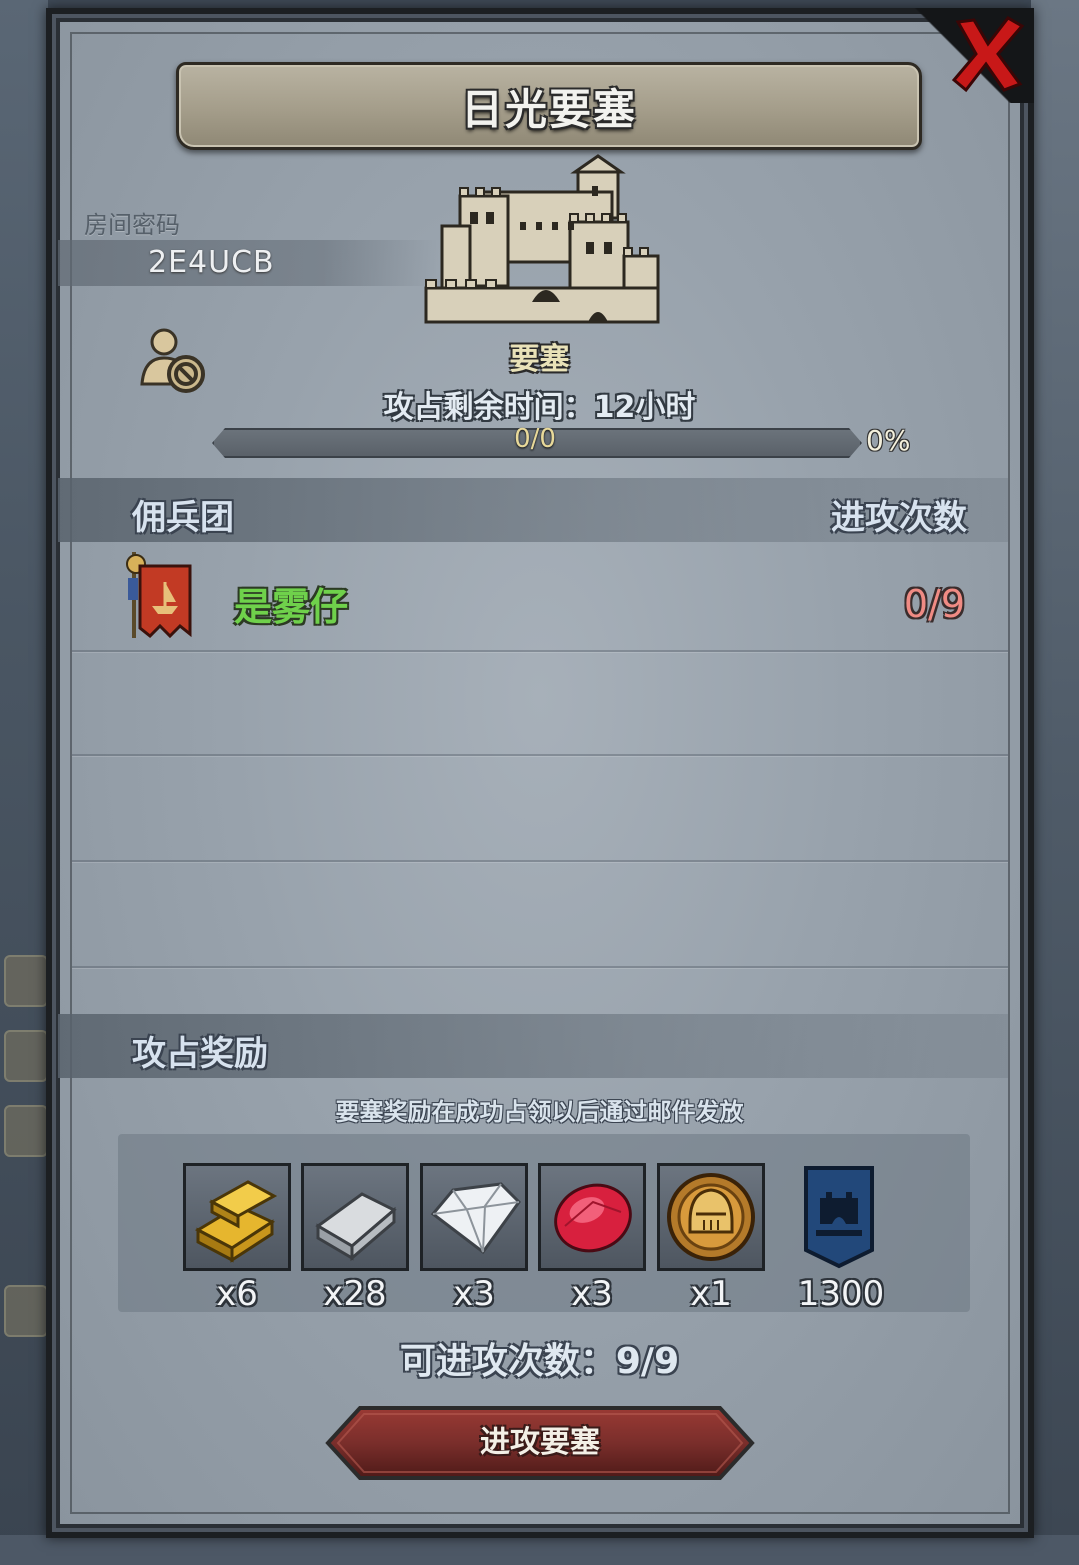 This screenshot has width=1079, height=1565. Describe the element at coordinates (934, 604) in the screenshot. I see `mercenary-attack-count: 0/9` at that location.